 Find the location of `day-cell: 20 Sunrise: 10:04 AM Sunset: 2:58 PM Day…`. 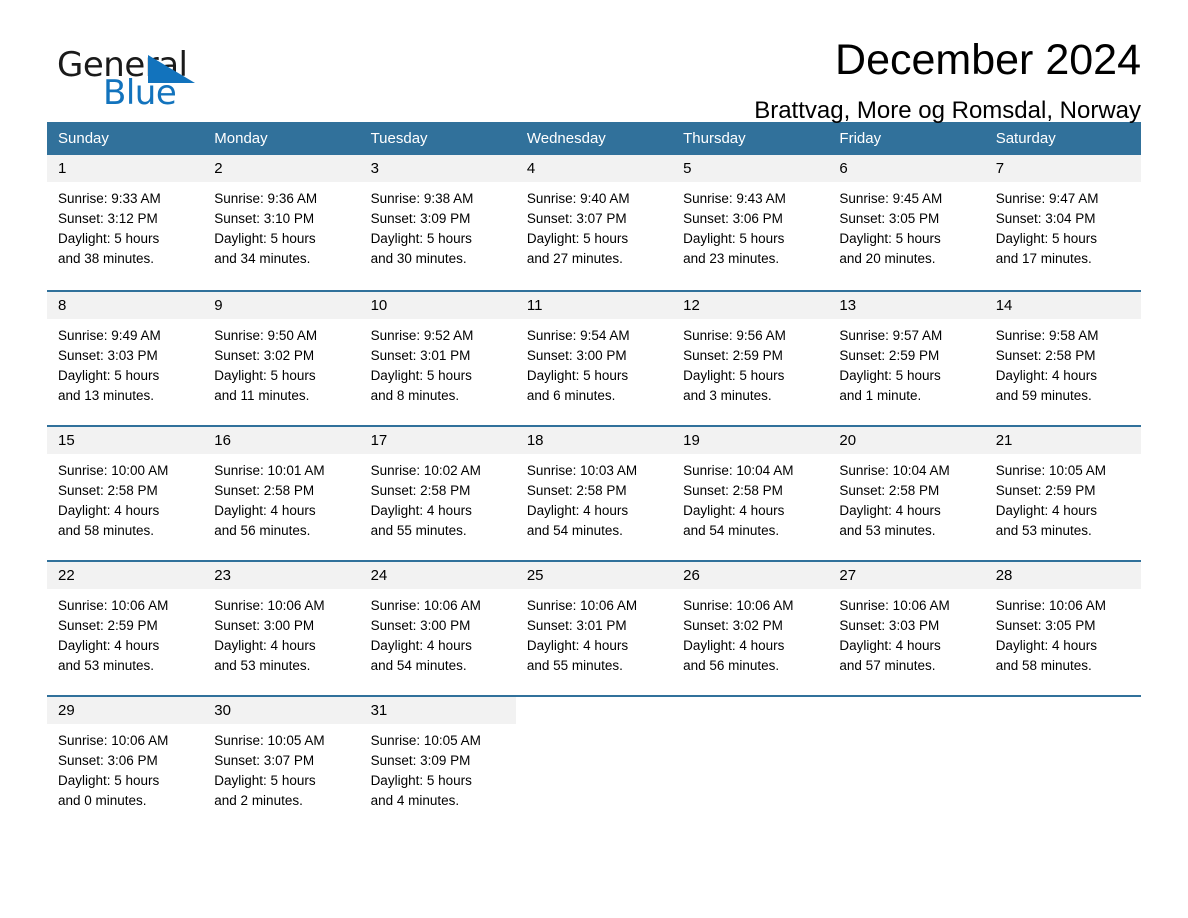

day-cell: 20 Sunrise: 10:04 AM Sunset: 2:58 PM Day… is located at coordinates (906, 493).